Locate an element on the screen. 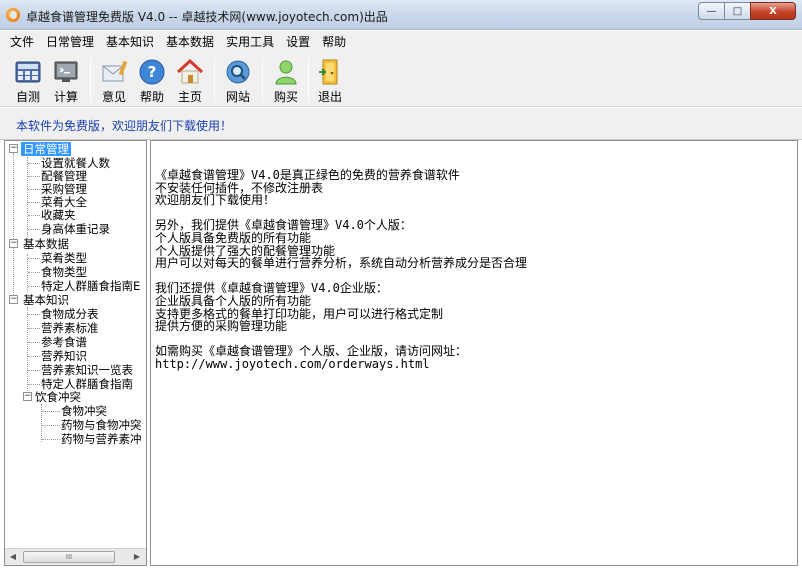  help-label: 帮助 is located at coordinates (151, 97).